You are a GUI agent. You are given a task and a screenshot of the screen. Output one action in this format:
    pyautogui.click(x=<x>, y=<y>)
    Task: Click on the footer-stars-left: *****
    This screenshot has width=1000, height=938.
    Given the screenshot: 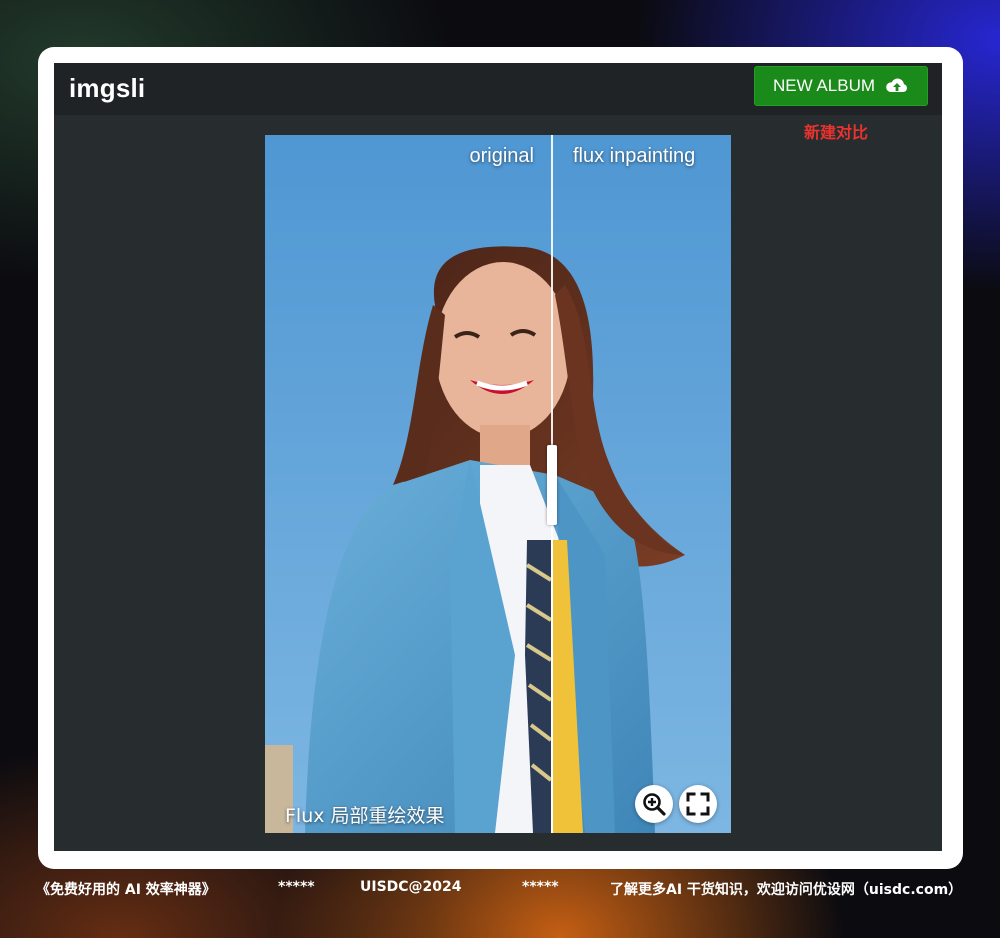 What is the action you would take?
    pyautogui.click(x=296, y=887)
    